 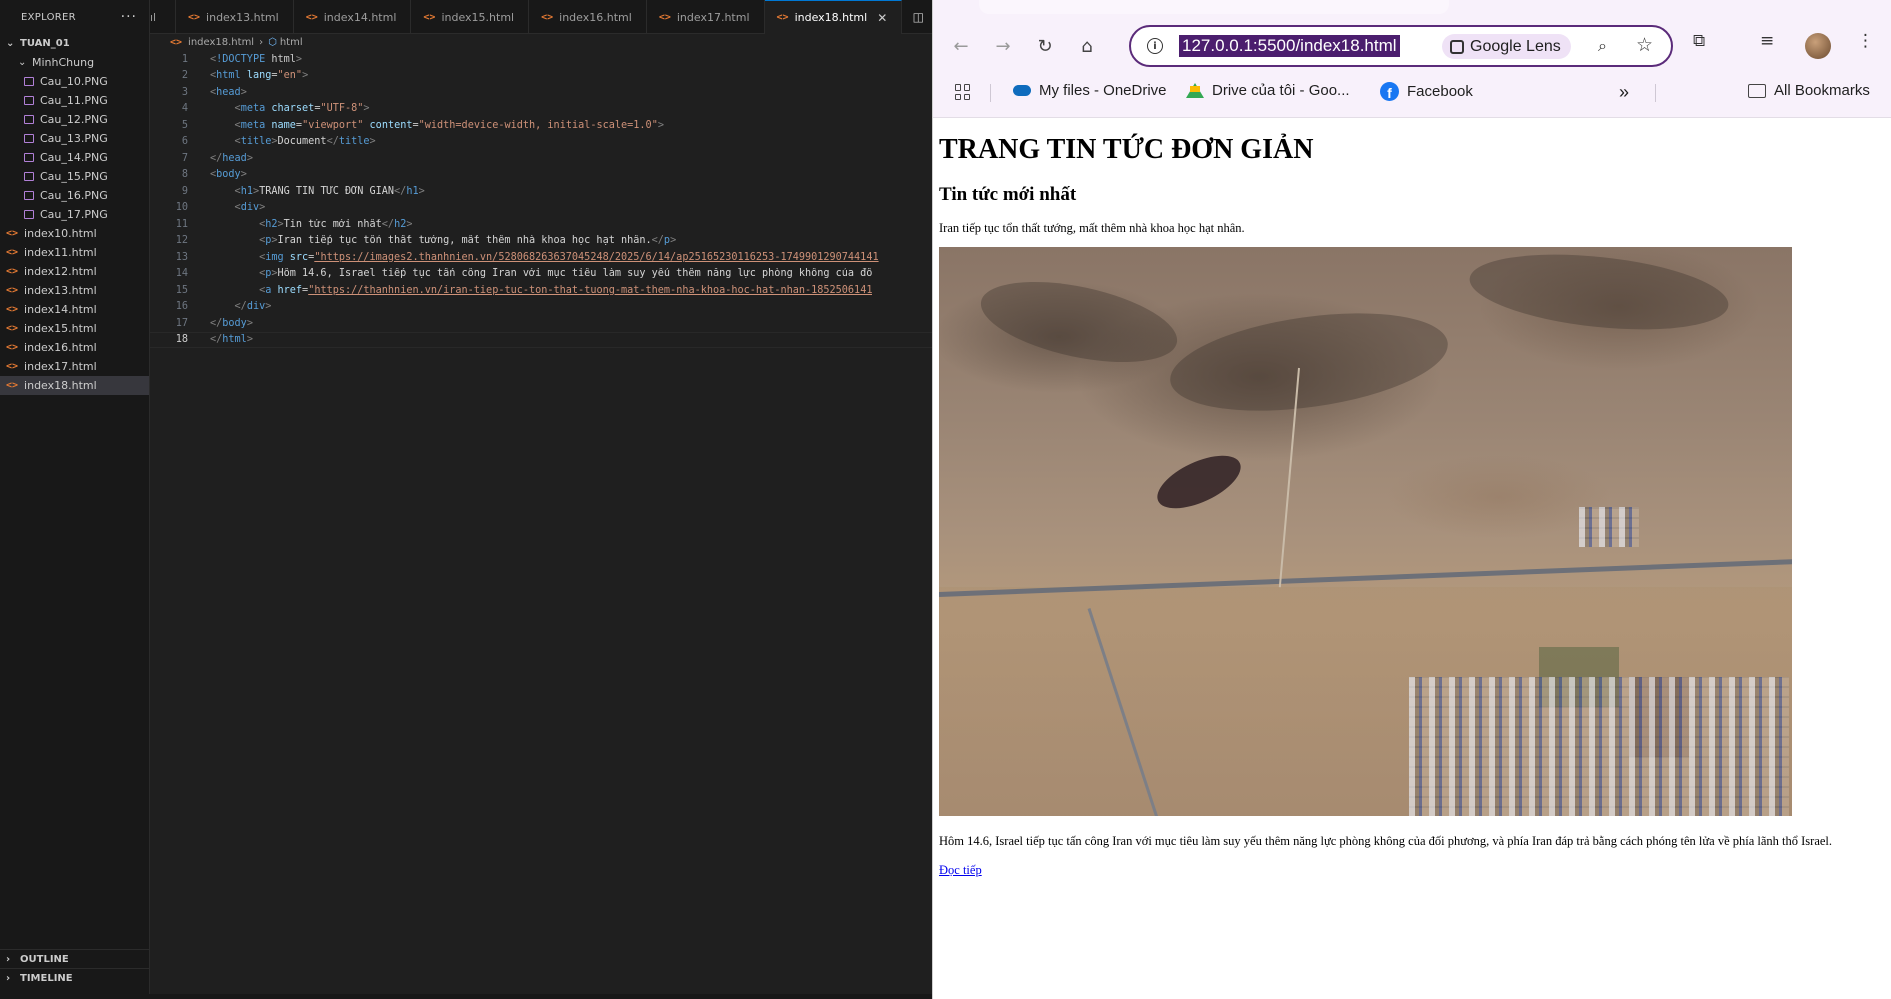 I want to click on bookmarks-overflow-icon: », so click(x=1624, y=92).